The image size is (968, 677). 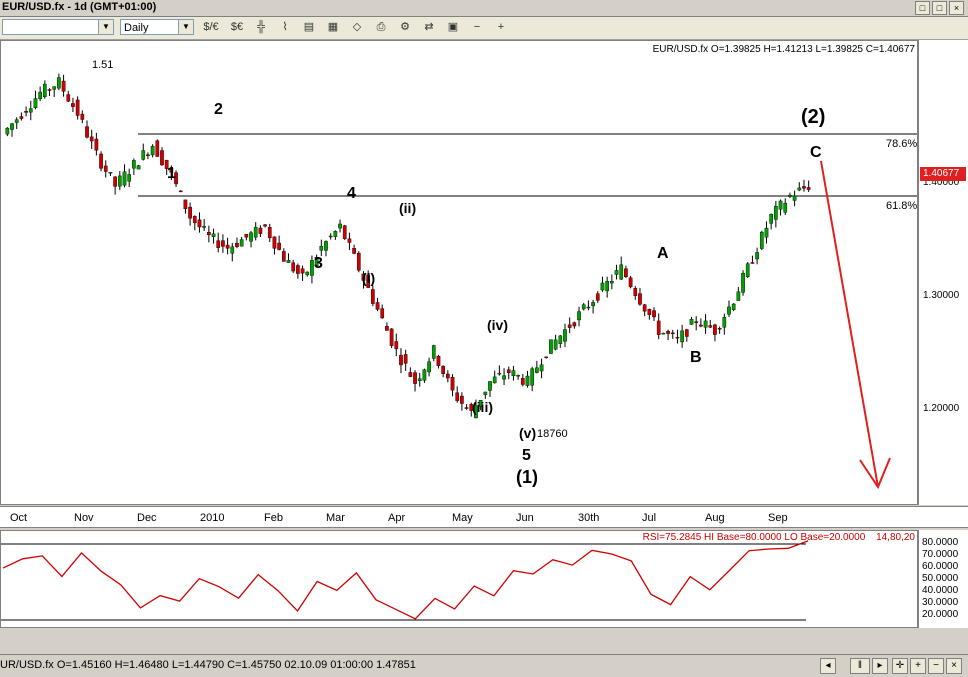 What do you see at coordinates (900, 666) in the screenshot?
I see `crosshair-button: ✛` at bounding box center [900, 666].